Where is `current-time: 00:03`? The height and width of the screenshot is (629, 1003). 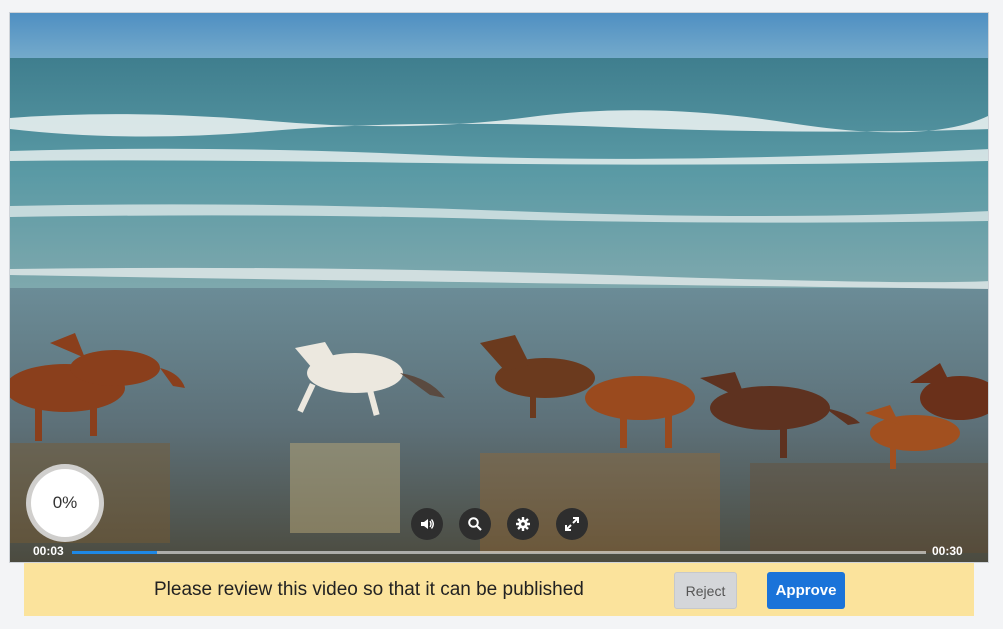
current-time: 00:03 is located at coordinates (48, 551).